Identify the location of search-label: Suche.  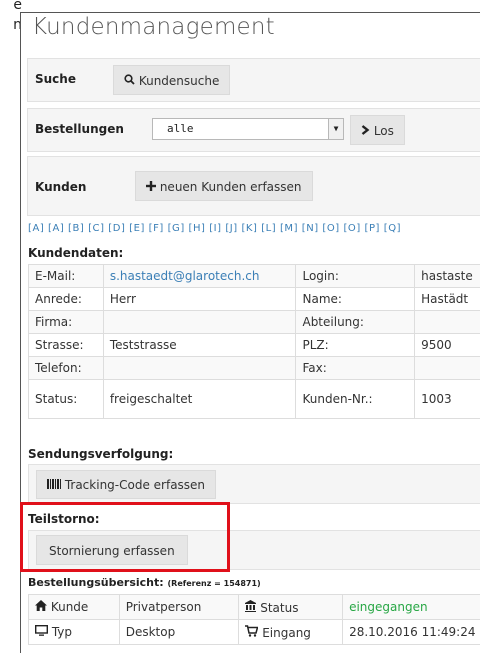
(55, 79).